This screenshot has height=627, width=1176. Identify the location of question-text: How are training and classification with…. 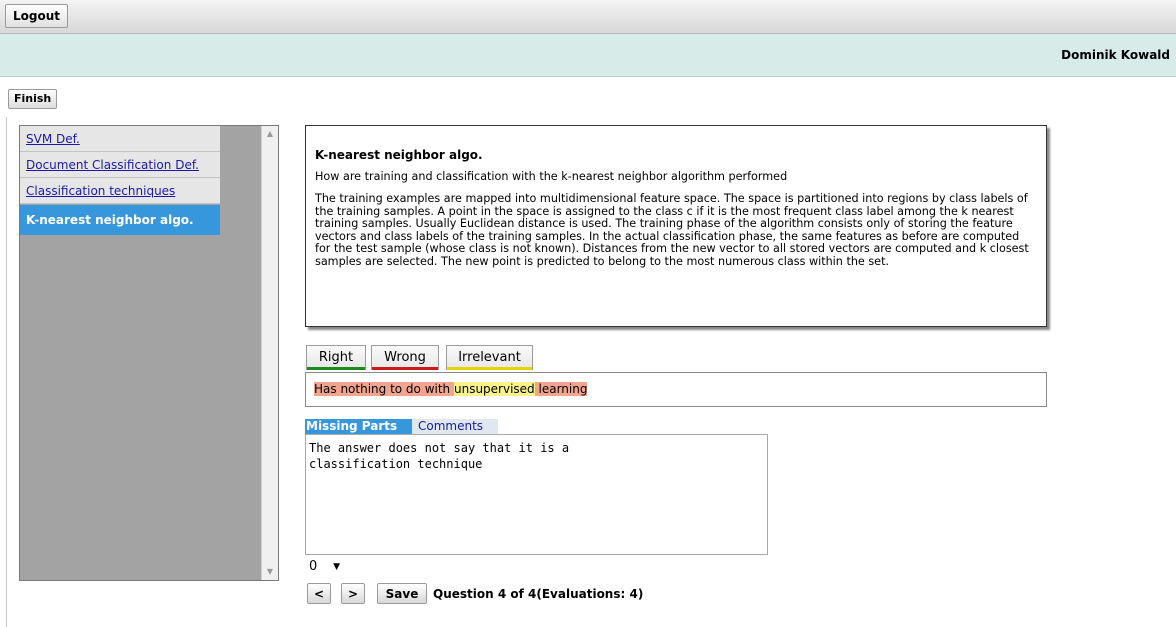
(551, 176).